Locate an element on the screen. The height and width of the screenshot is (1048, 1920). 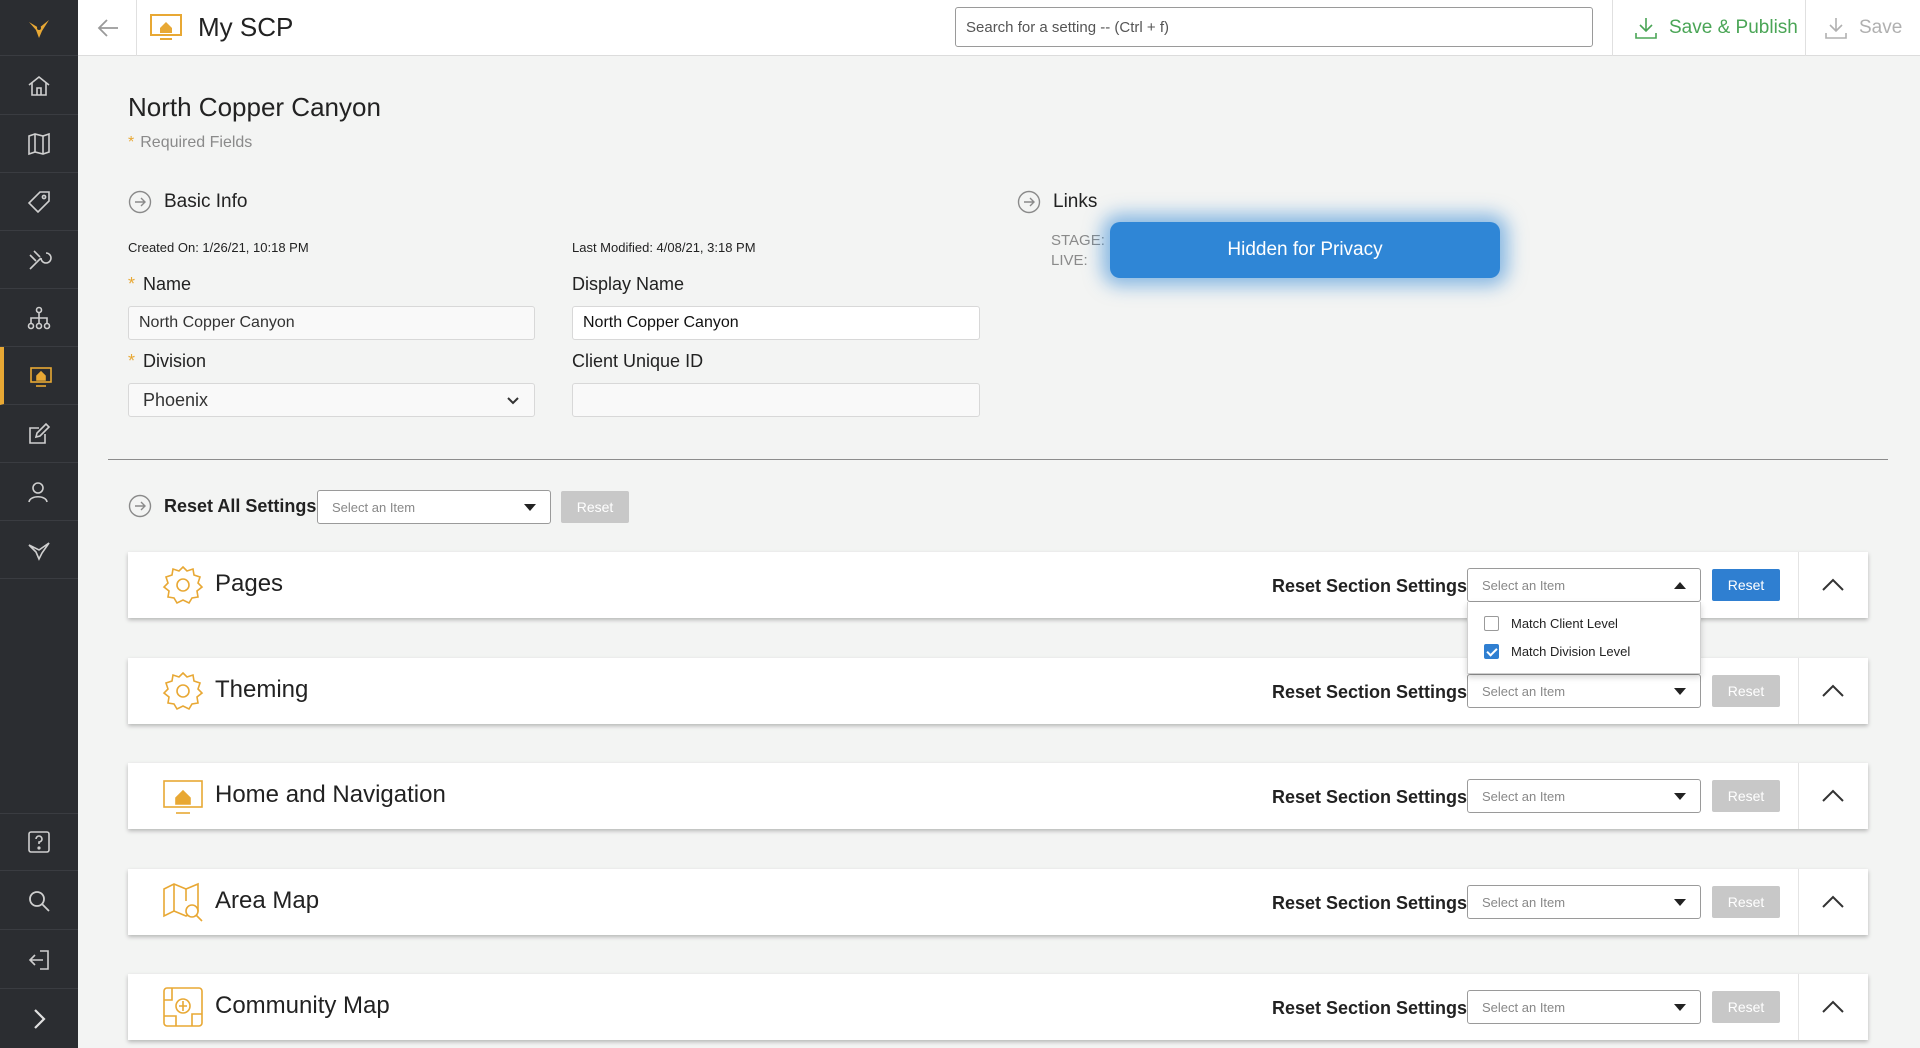
section-reset-dropdown-menu: Match Client Level Match Division Level is located at coordinates (1584, 638).